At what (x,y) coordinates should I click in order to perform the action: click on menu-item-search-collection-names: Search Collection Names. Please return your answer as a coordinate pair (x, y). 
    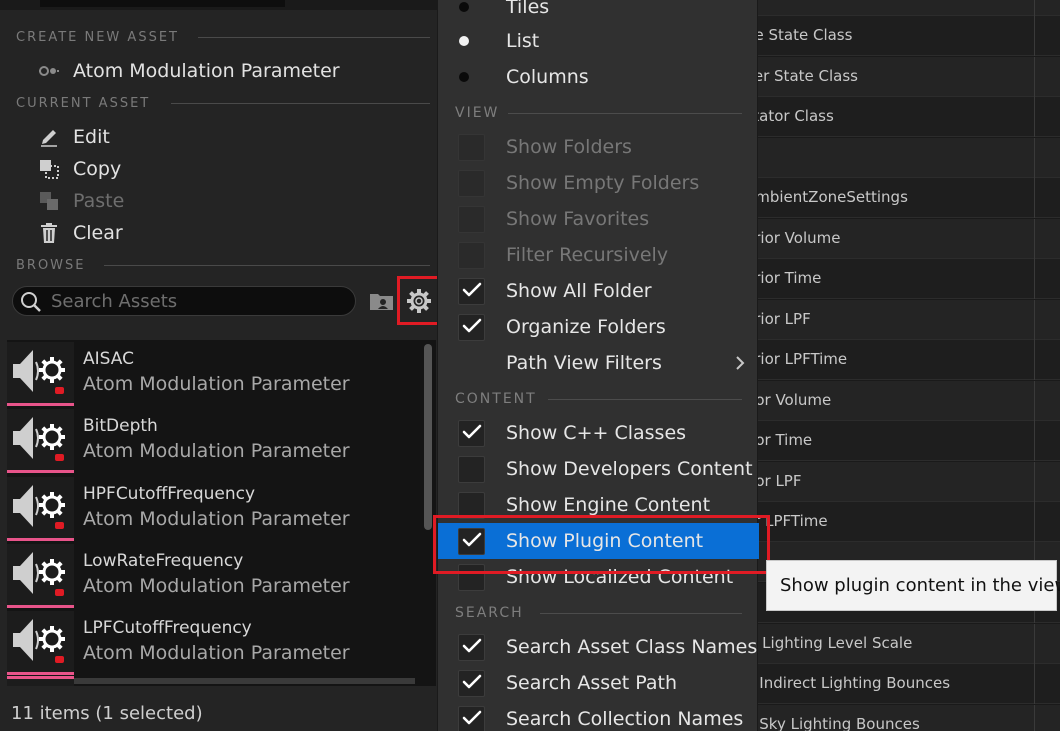
    Looking at the image, I should click on (598, 716).